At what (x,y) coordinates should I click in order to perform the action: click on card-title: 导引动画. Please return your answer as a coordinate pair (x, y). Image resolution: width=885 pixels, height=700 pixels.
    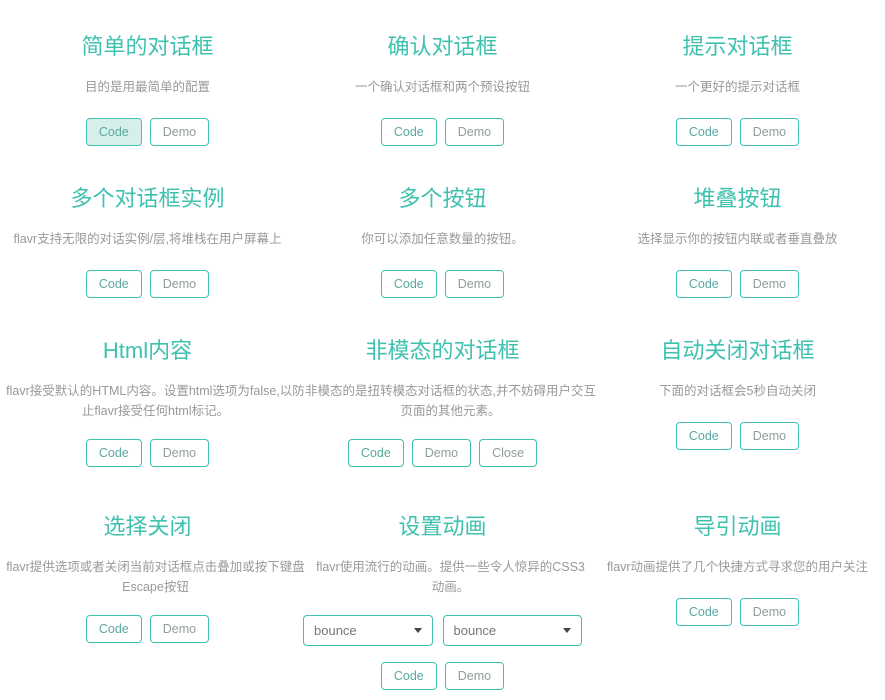
    Looking at the image, I should click on (737, 526).